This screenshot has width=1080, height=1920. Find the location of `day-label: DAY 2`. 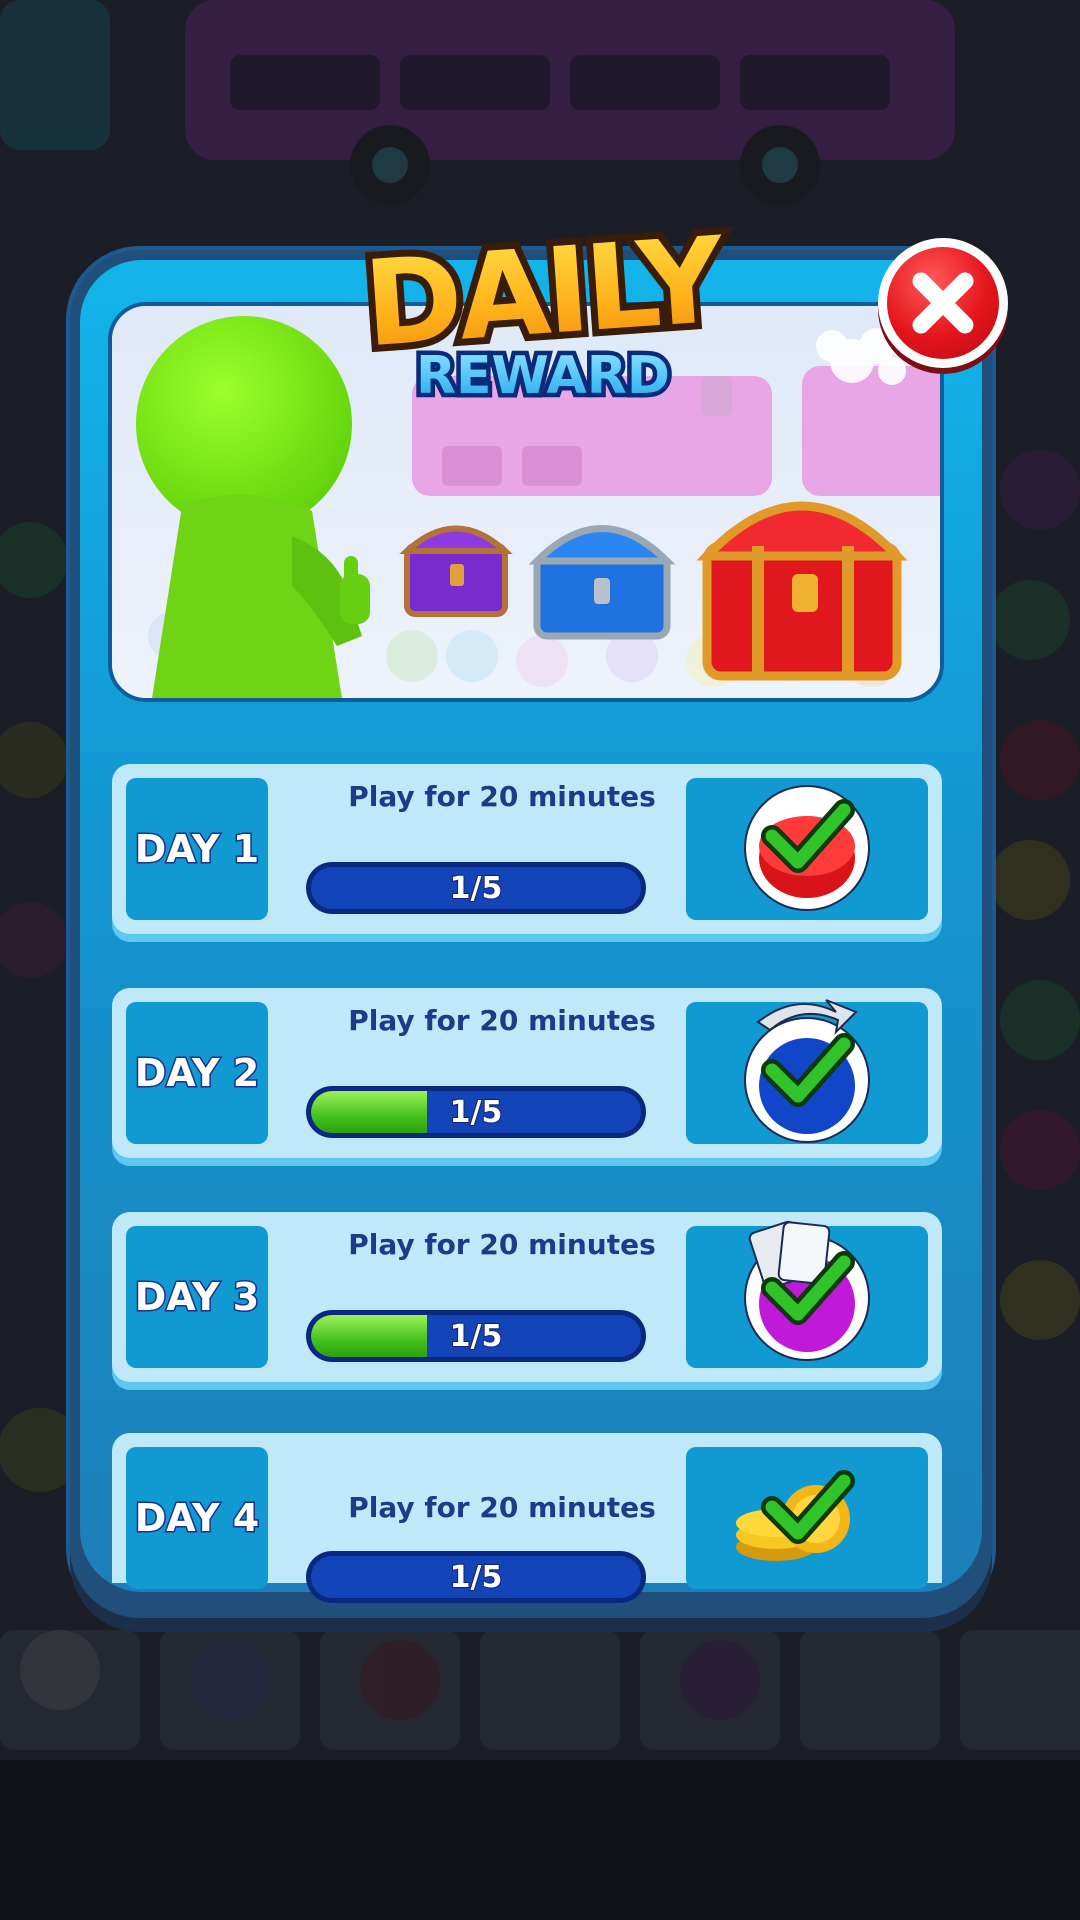

day-label: DAY 2 is located at coordinates (197, 1073).